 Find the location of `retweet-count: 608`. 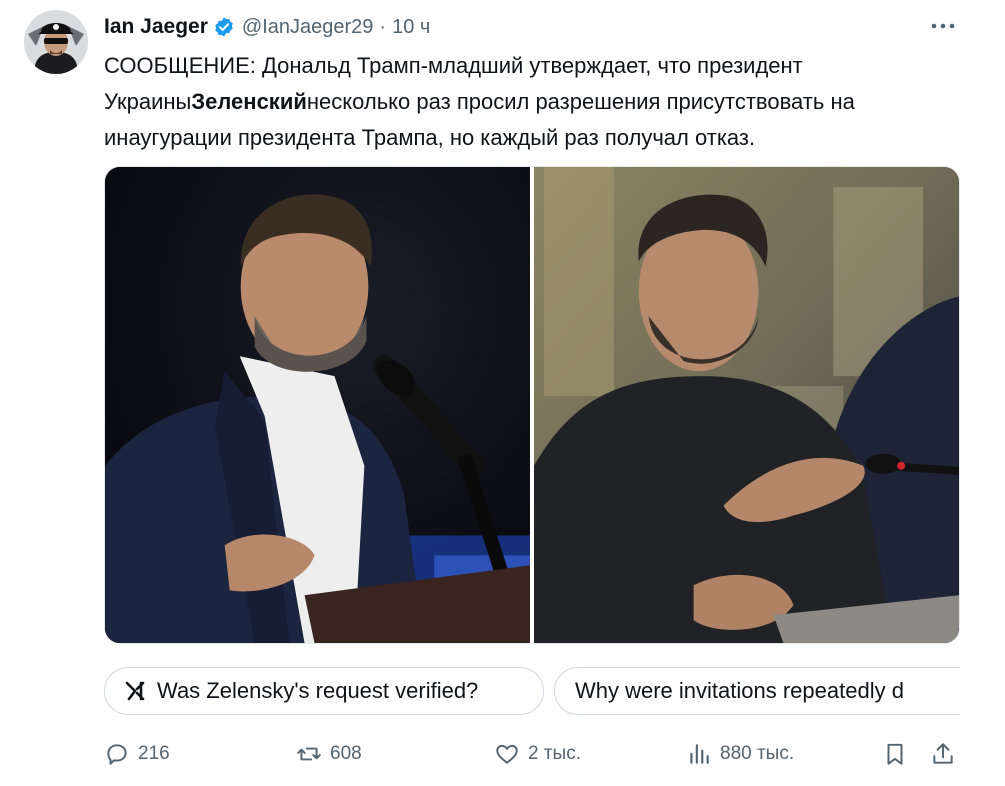

retweet-count: 608 is located at coordinates (346, 753).